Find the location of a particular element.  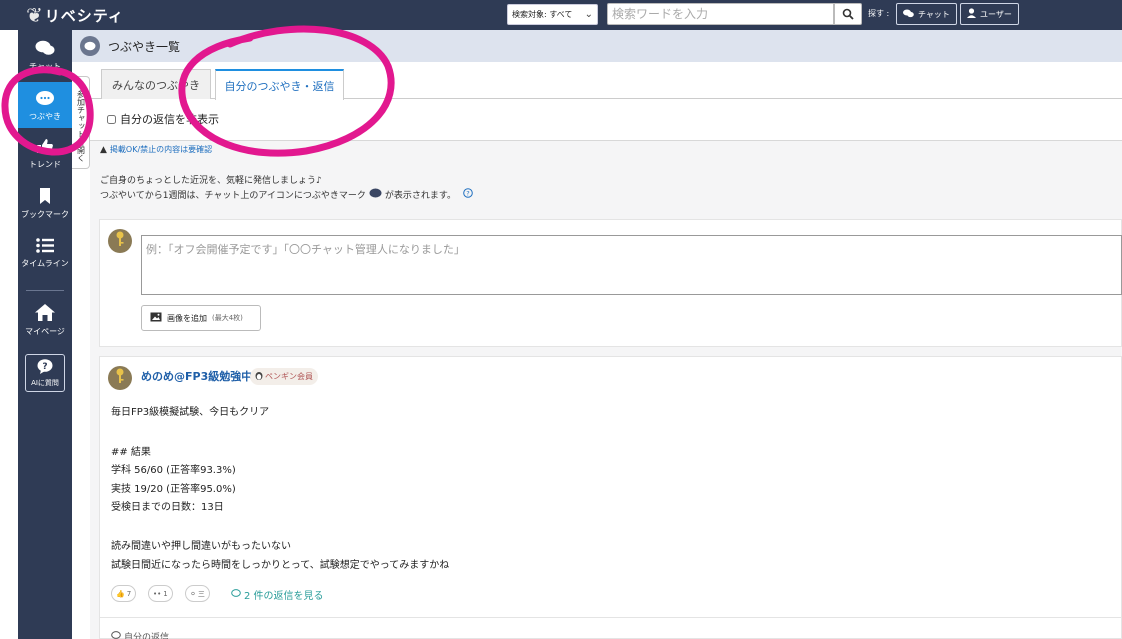

search-input is located at coordinates (720, 14).